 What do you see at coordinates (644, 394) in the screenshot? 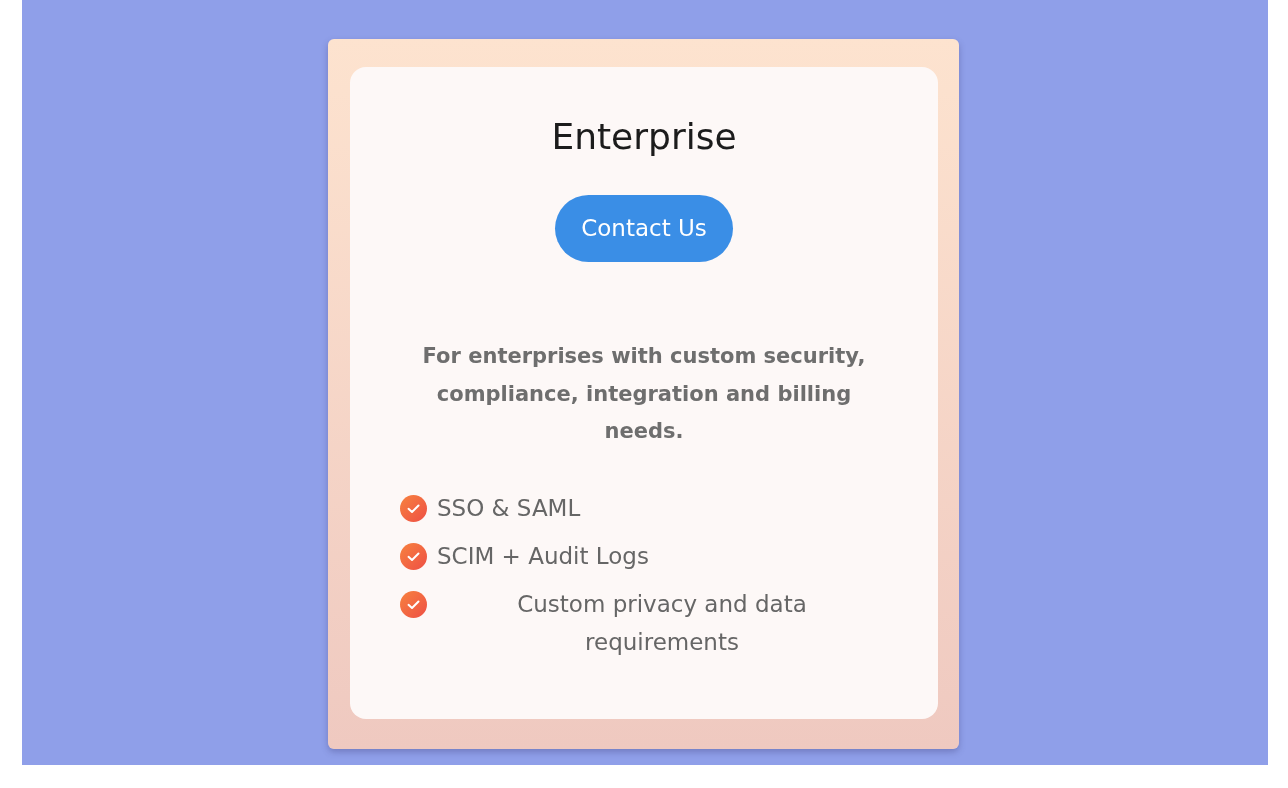
I see `plan-description: For enterprises with custom security, compliance, integration and billing needs.` at bounding box center [644, 394].